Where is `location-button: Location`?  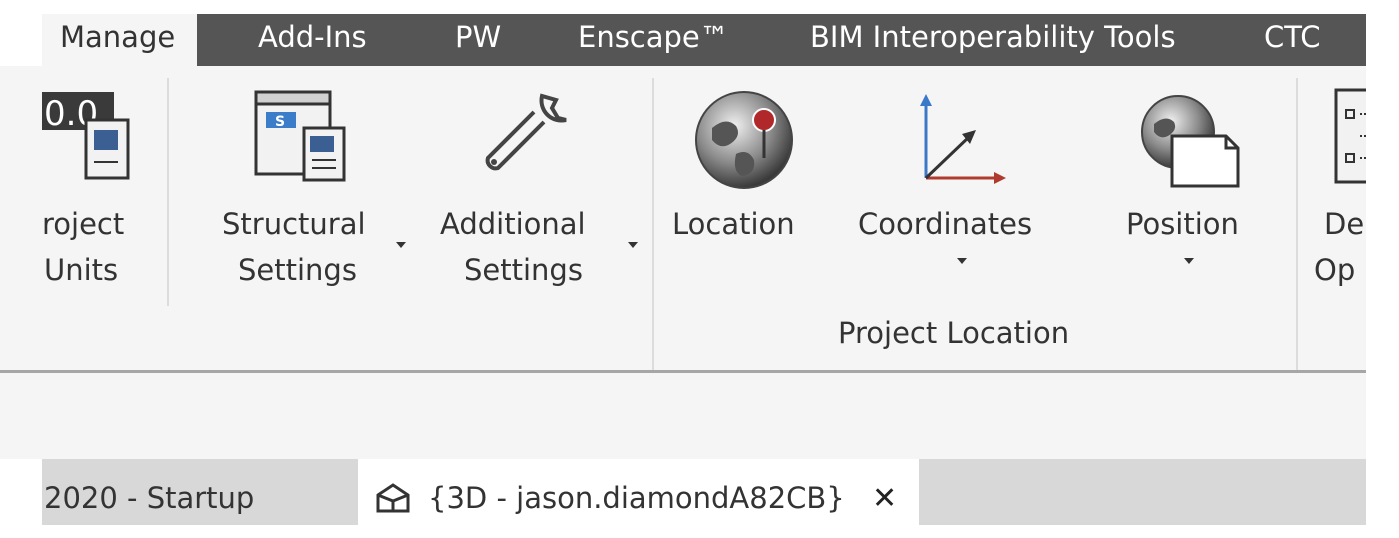 location-button: Location is located at coordinates (746, 186).